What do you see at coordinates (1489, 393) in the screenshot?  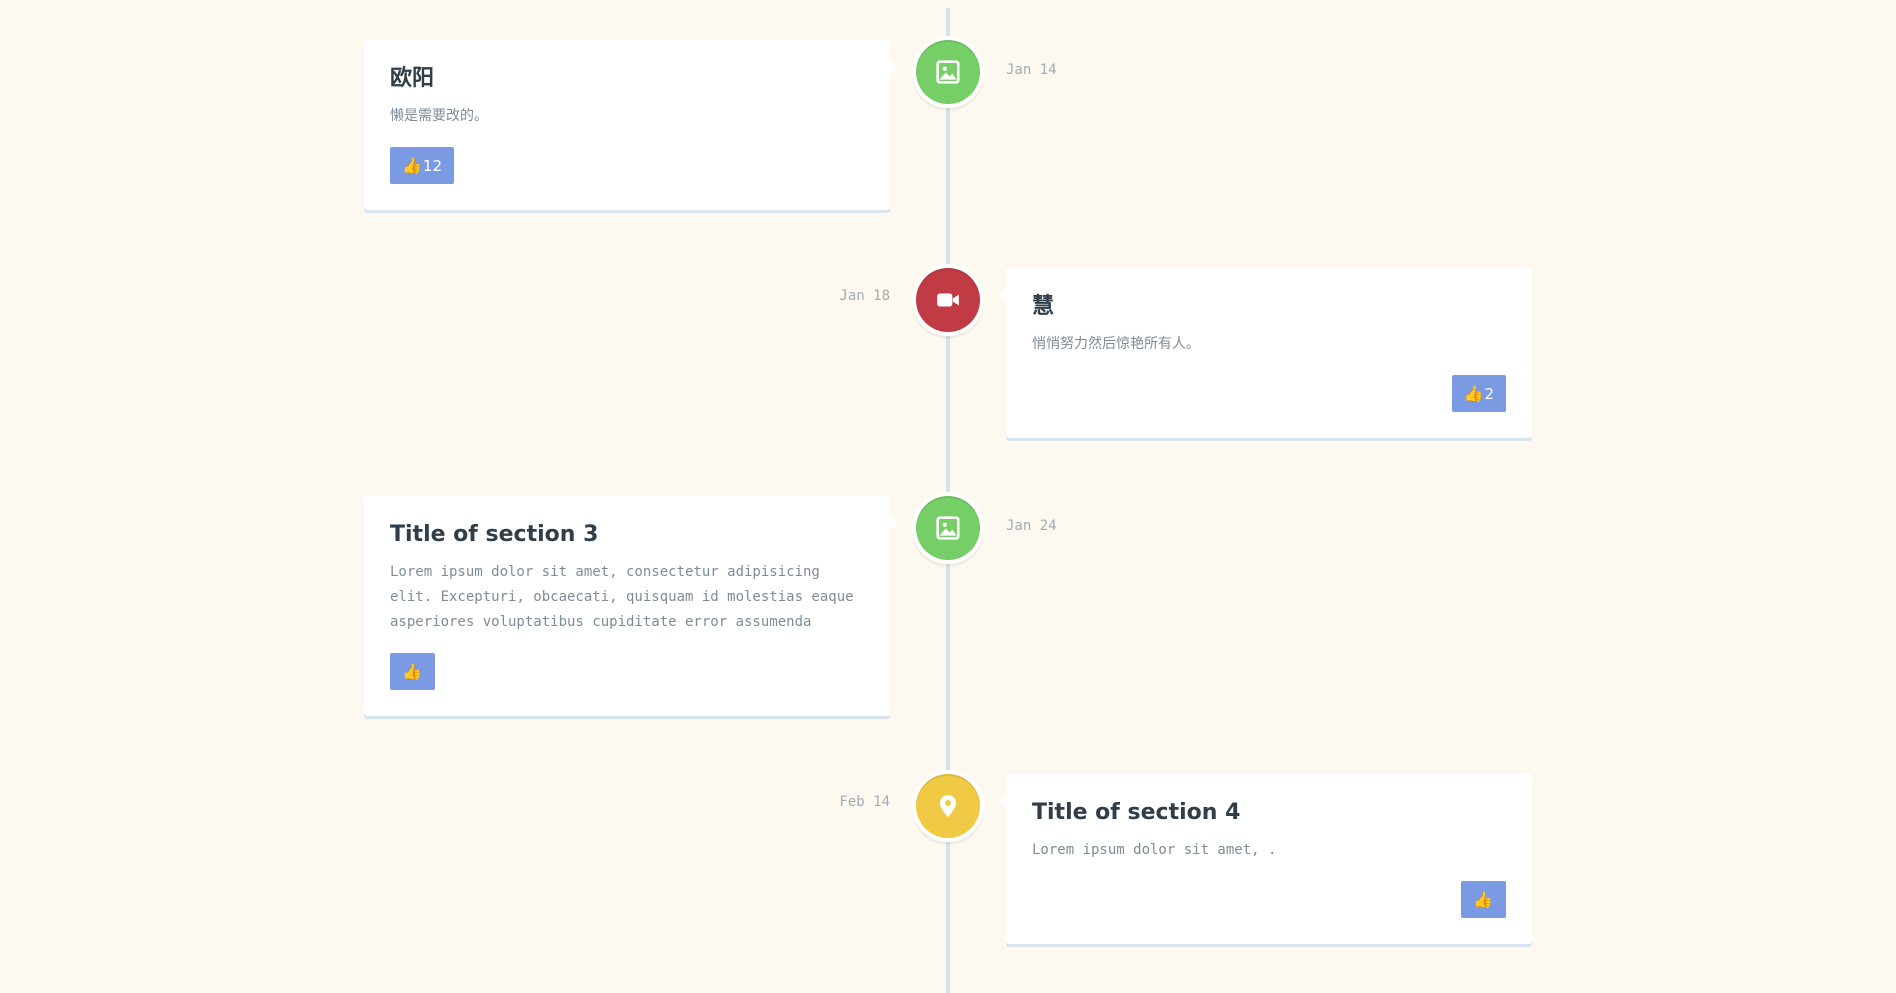 I see `like-count: 2` at bounding box center [1489, 393].